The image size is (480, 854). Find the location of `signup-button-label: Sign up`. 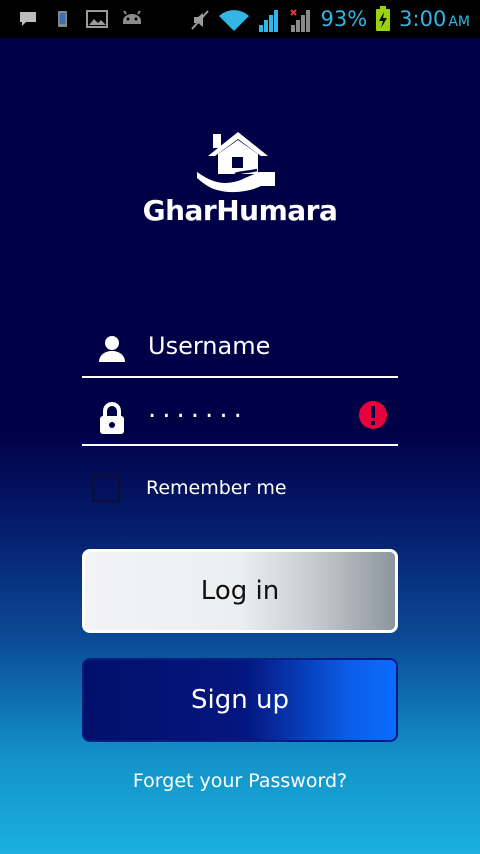

signup-button-label: Sign up is located at coordinates (240, 700).